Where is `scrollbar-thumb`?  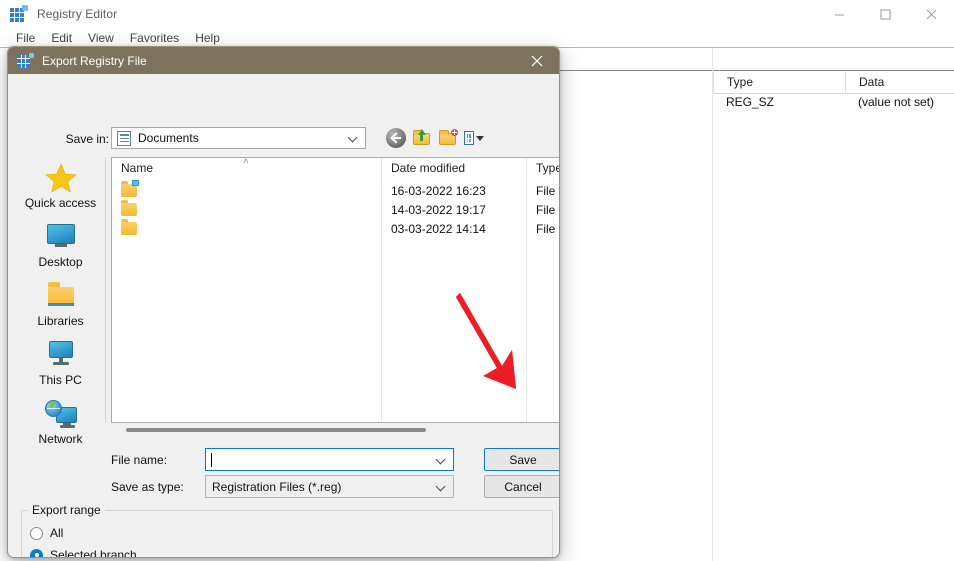 scrollbar-thumb is located at coordinates (276, 430).